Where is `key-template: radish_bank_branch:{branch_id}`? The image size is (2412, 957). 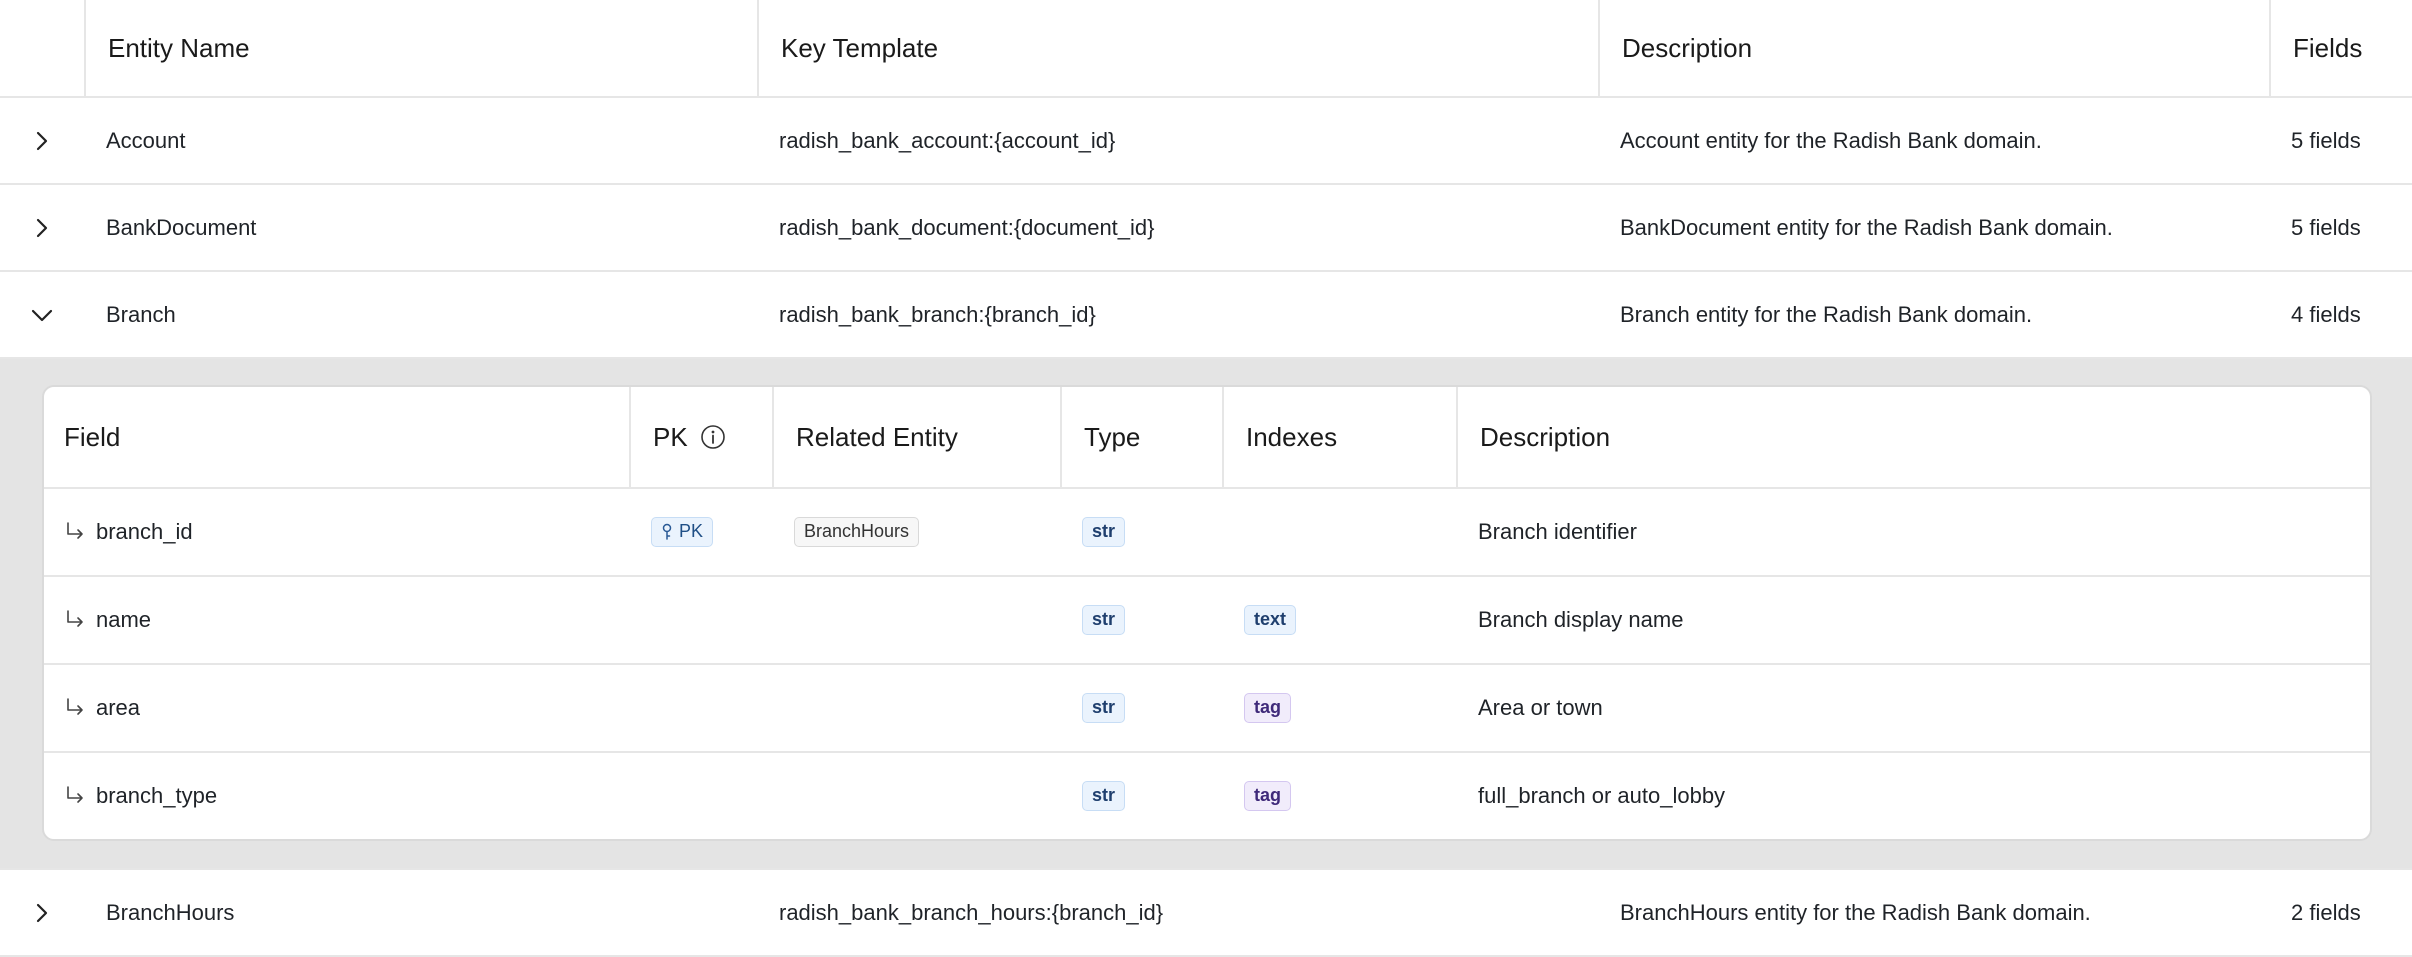 key-template: radish_bank_branch:{branch_id} is located at coordinates (937, 314).